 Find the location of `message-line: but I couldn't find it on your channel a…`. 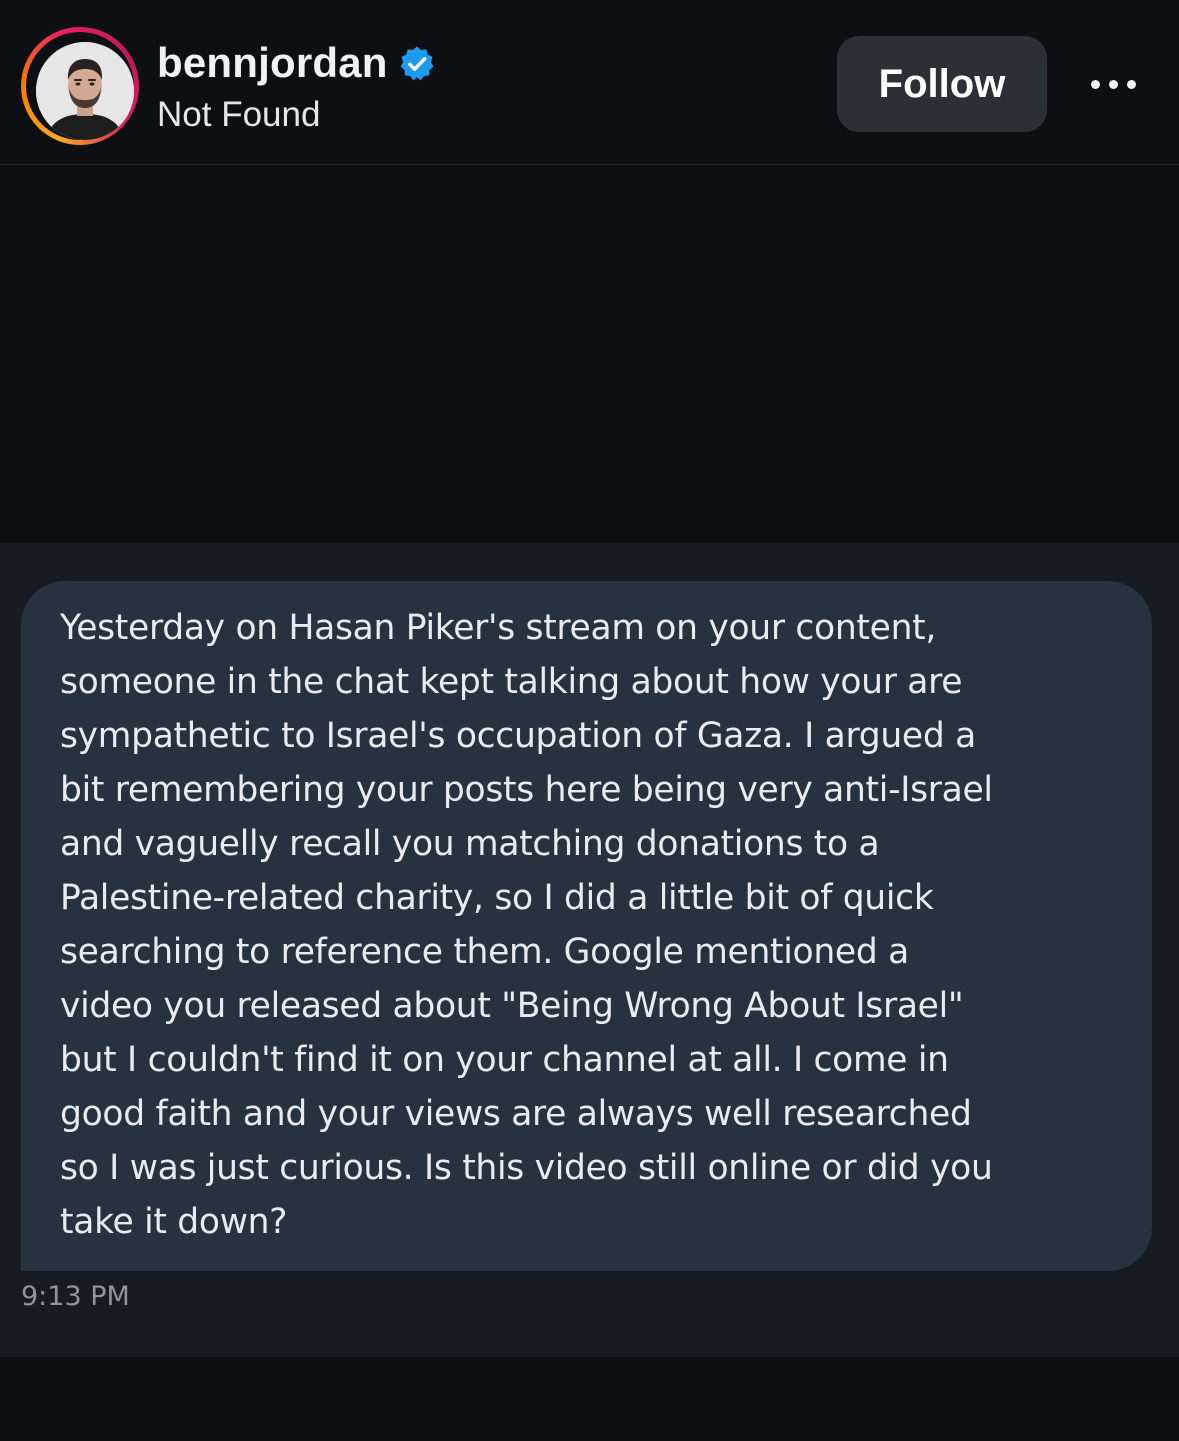

message-line: but I couldn't find it on your channel a… is located at coordinates (504, 1060).